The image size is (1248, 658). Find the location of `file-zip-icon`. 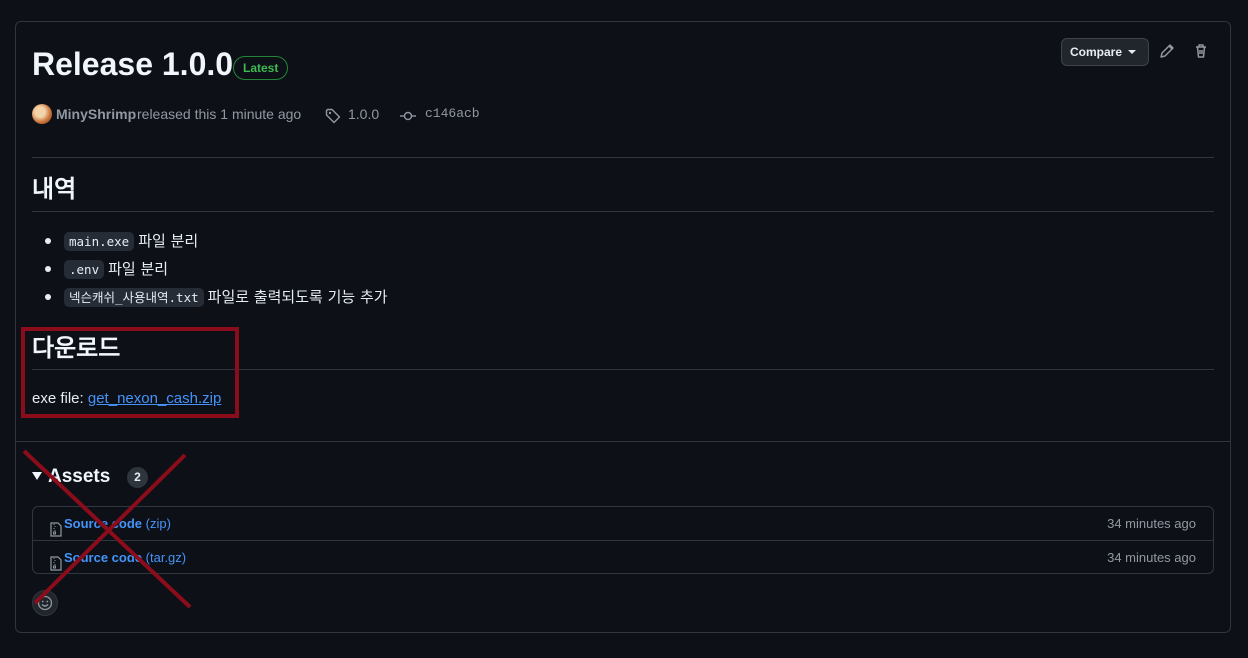

file-zip-icon is located at coordinates (56, 566).